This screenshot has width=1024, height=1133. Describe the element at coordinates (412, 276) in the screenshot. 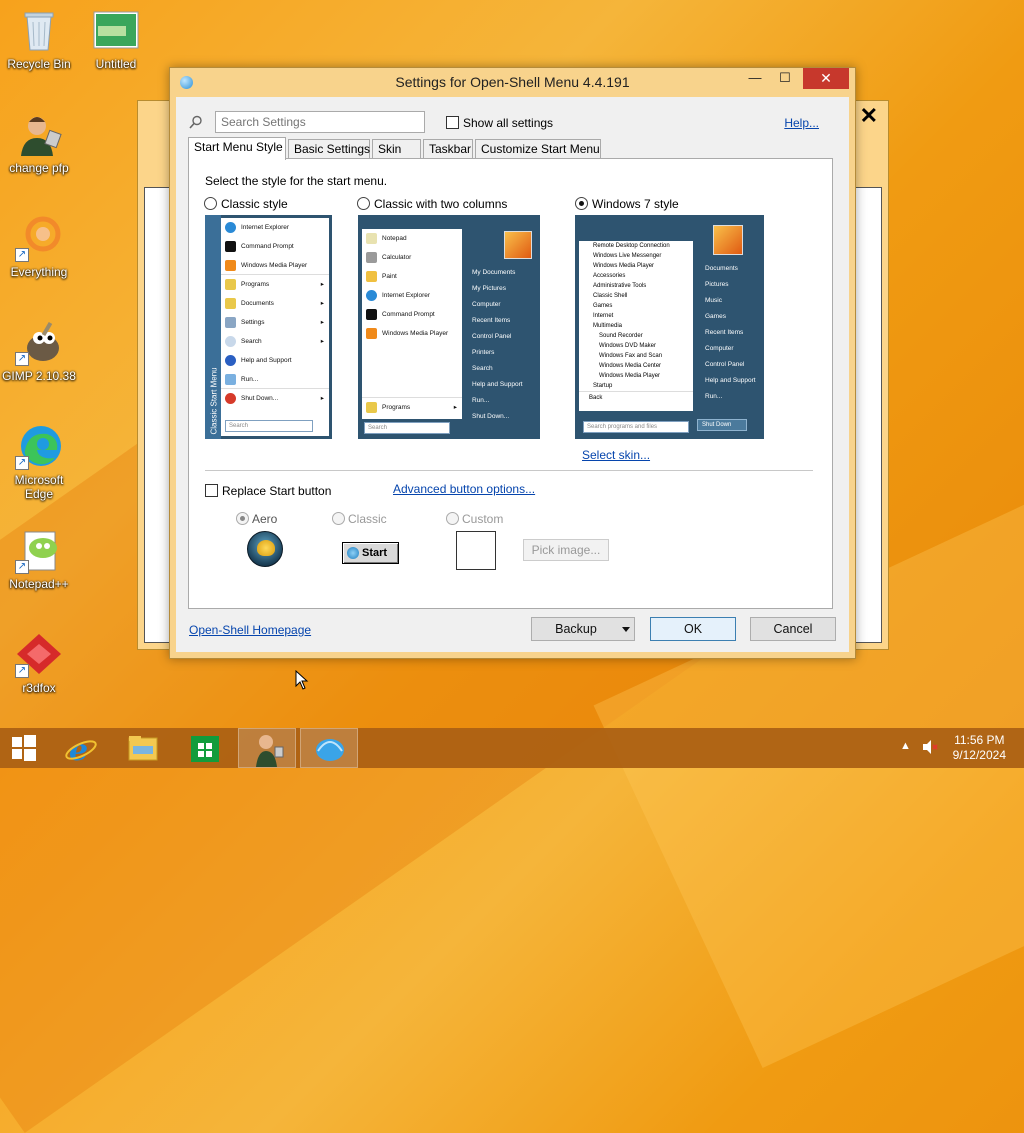

I see `preview-item: Paint` at that location.